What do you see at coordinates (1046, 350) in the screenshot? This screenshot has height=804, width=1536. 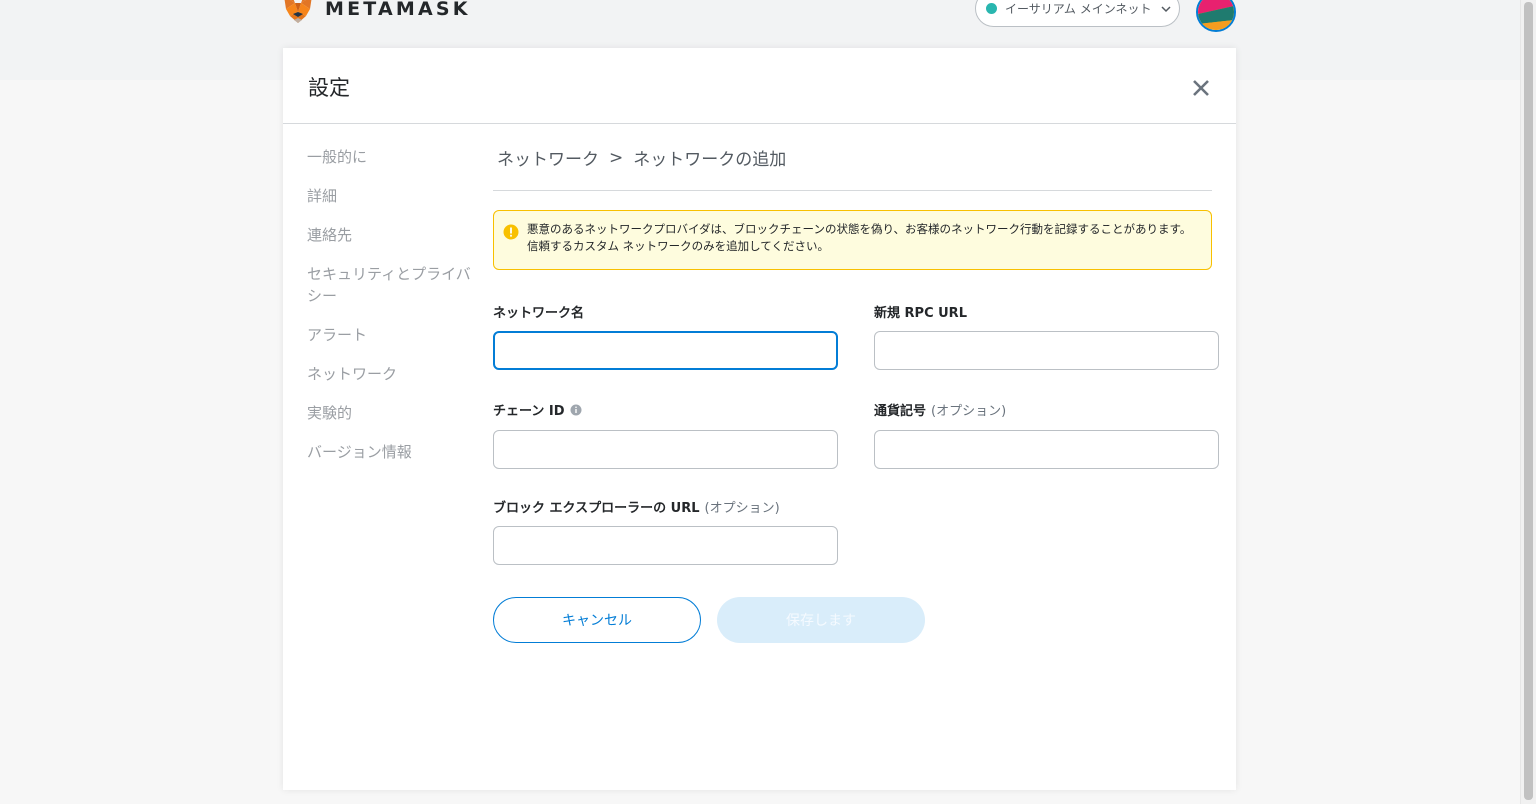 I see `rpc-url-input` at bounding box center [1046, 350].